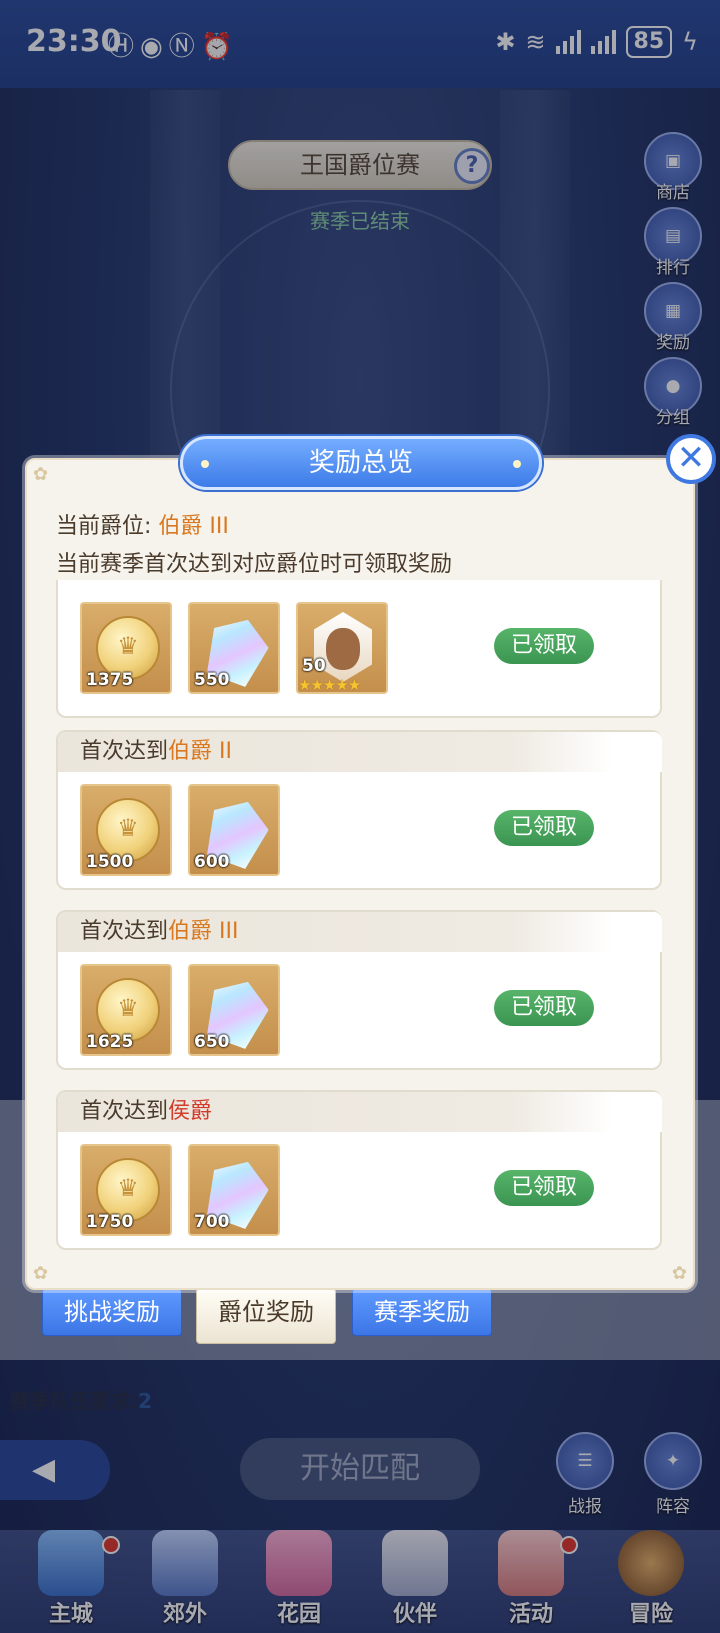  I want to click on tab-challenge-reward: 挑战奖励, so click(112, 1312).